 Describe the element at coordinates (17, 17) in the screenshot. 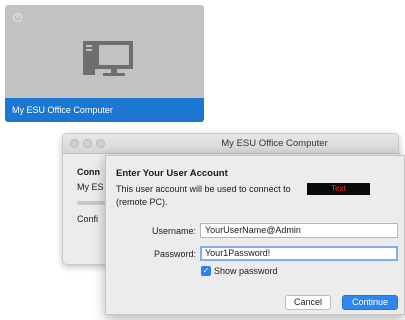

I see `close-icon: ×` at that location.